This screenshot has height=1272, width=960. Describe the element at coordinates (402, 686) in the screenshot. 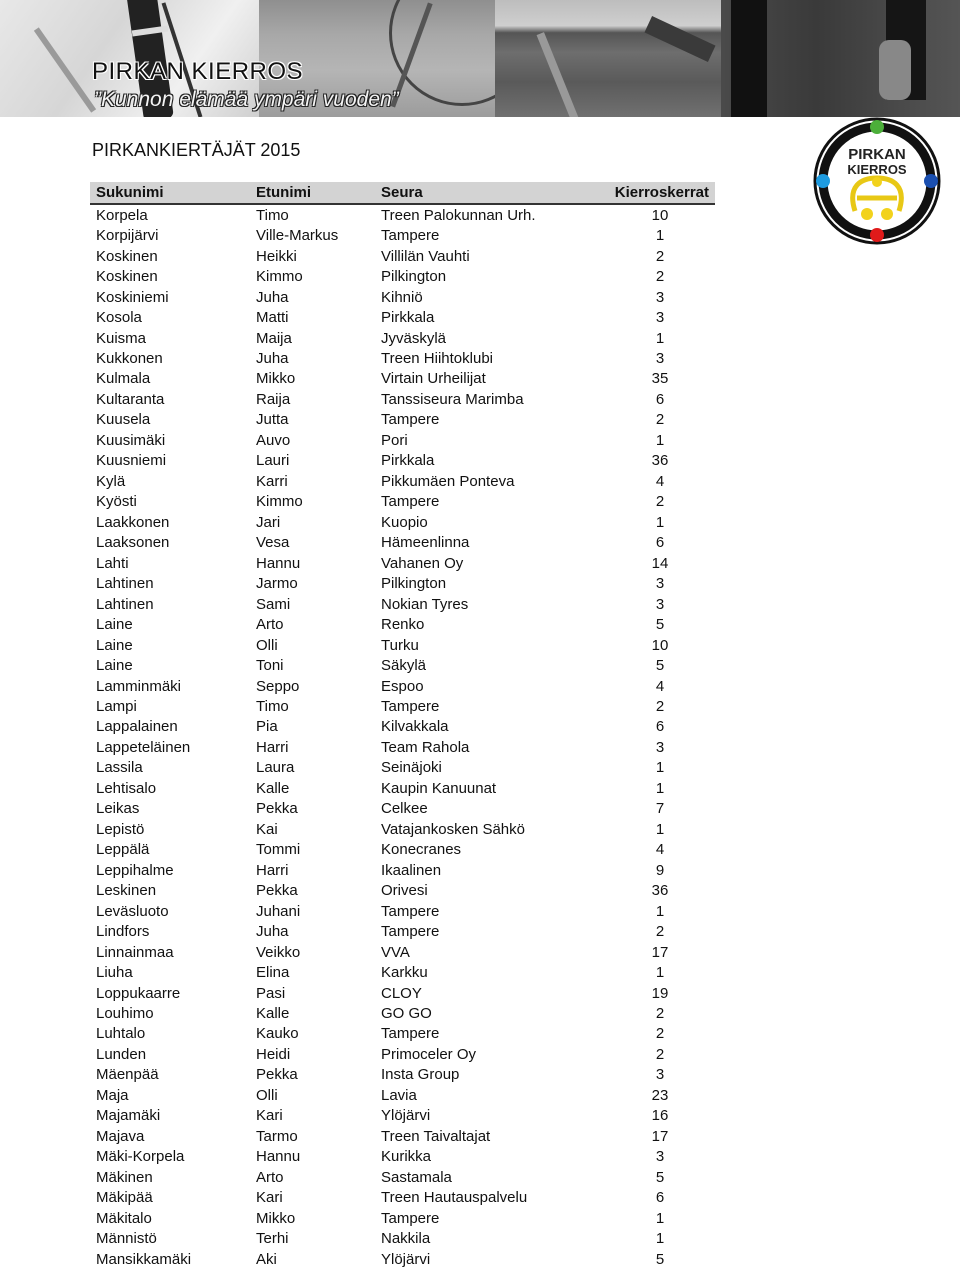

I see `table-row: Lamminmäki Seppo Espoo 4` at that location.